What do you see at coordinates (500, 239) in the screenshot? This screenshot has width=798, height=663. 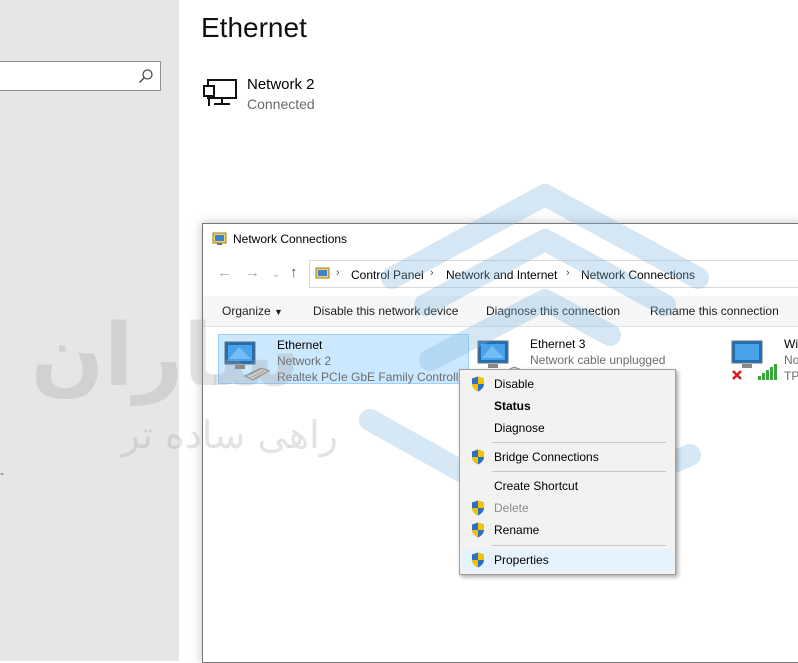 I see `title-bar: Network Connections` at bounding box center [500, 239].